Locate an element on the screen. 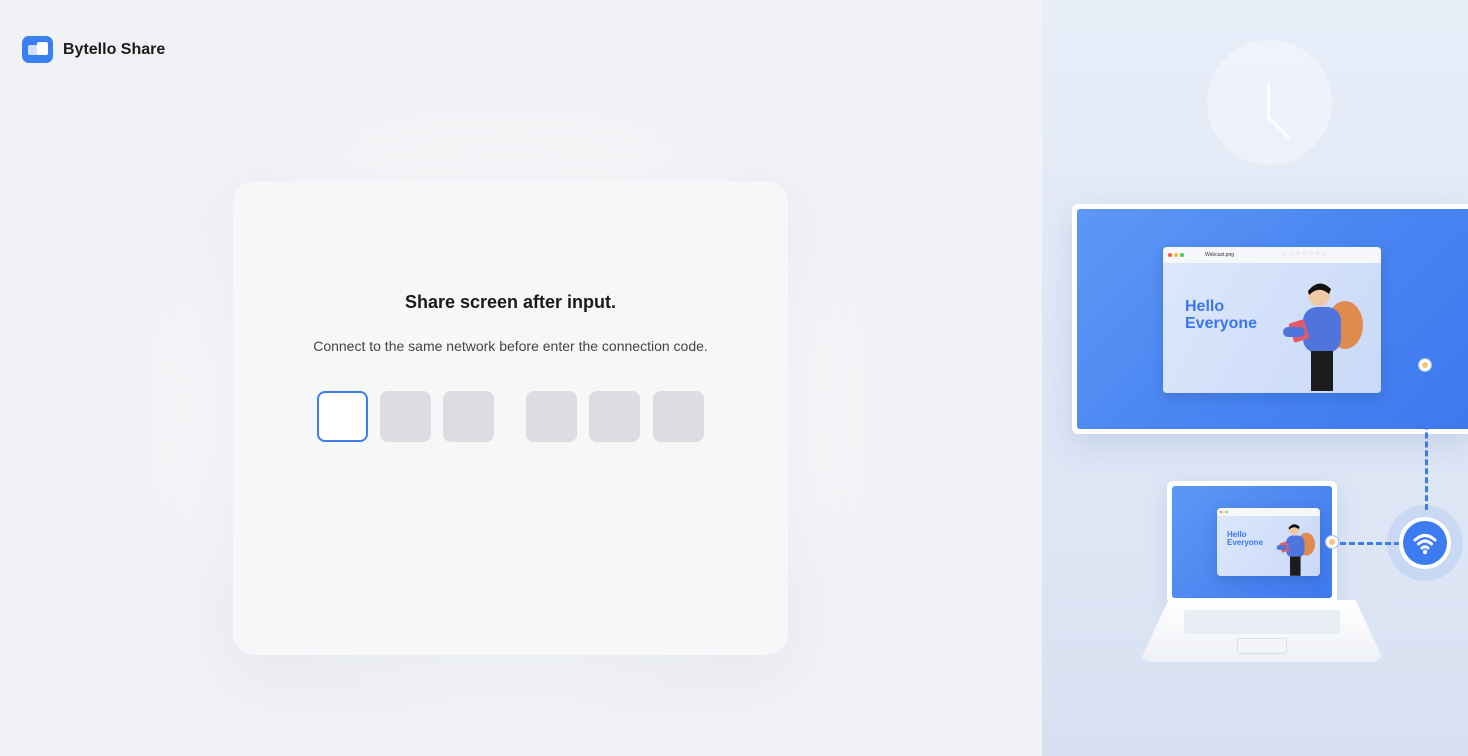 The image size is (1468, 756). connection-line-vertical is located at coordinates (1426, 440).